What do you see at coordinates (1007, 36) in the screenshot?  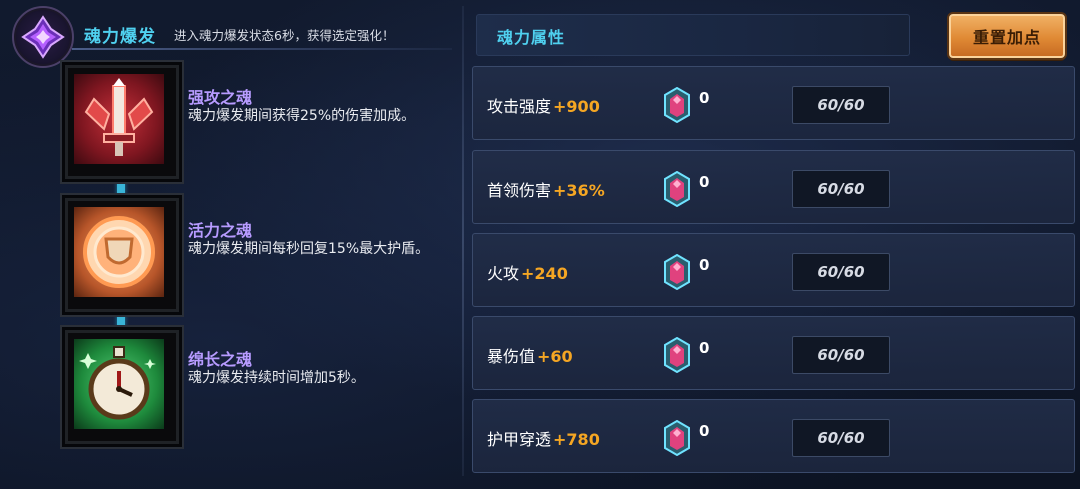 I see `reset-points-button: 重置加点` at bounding box center [1007, 36].